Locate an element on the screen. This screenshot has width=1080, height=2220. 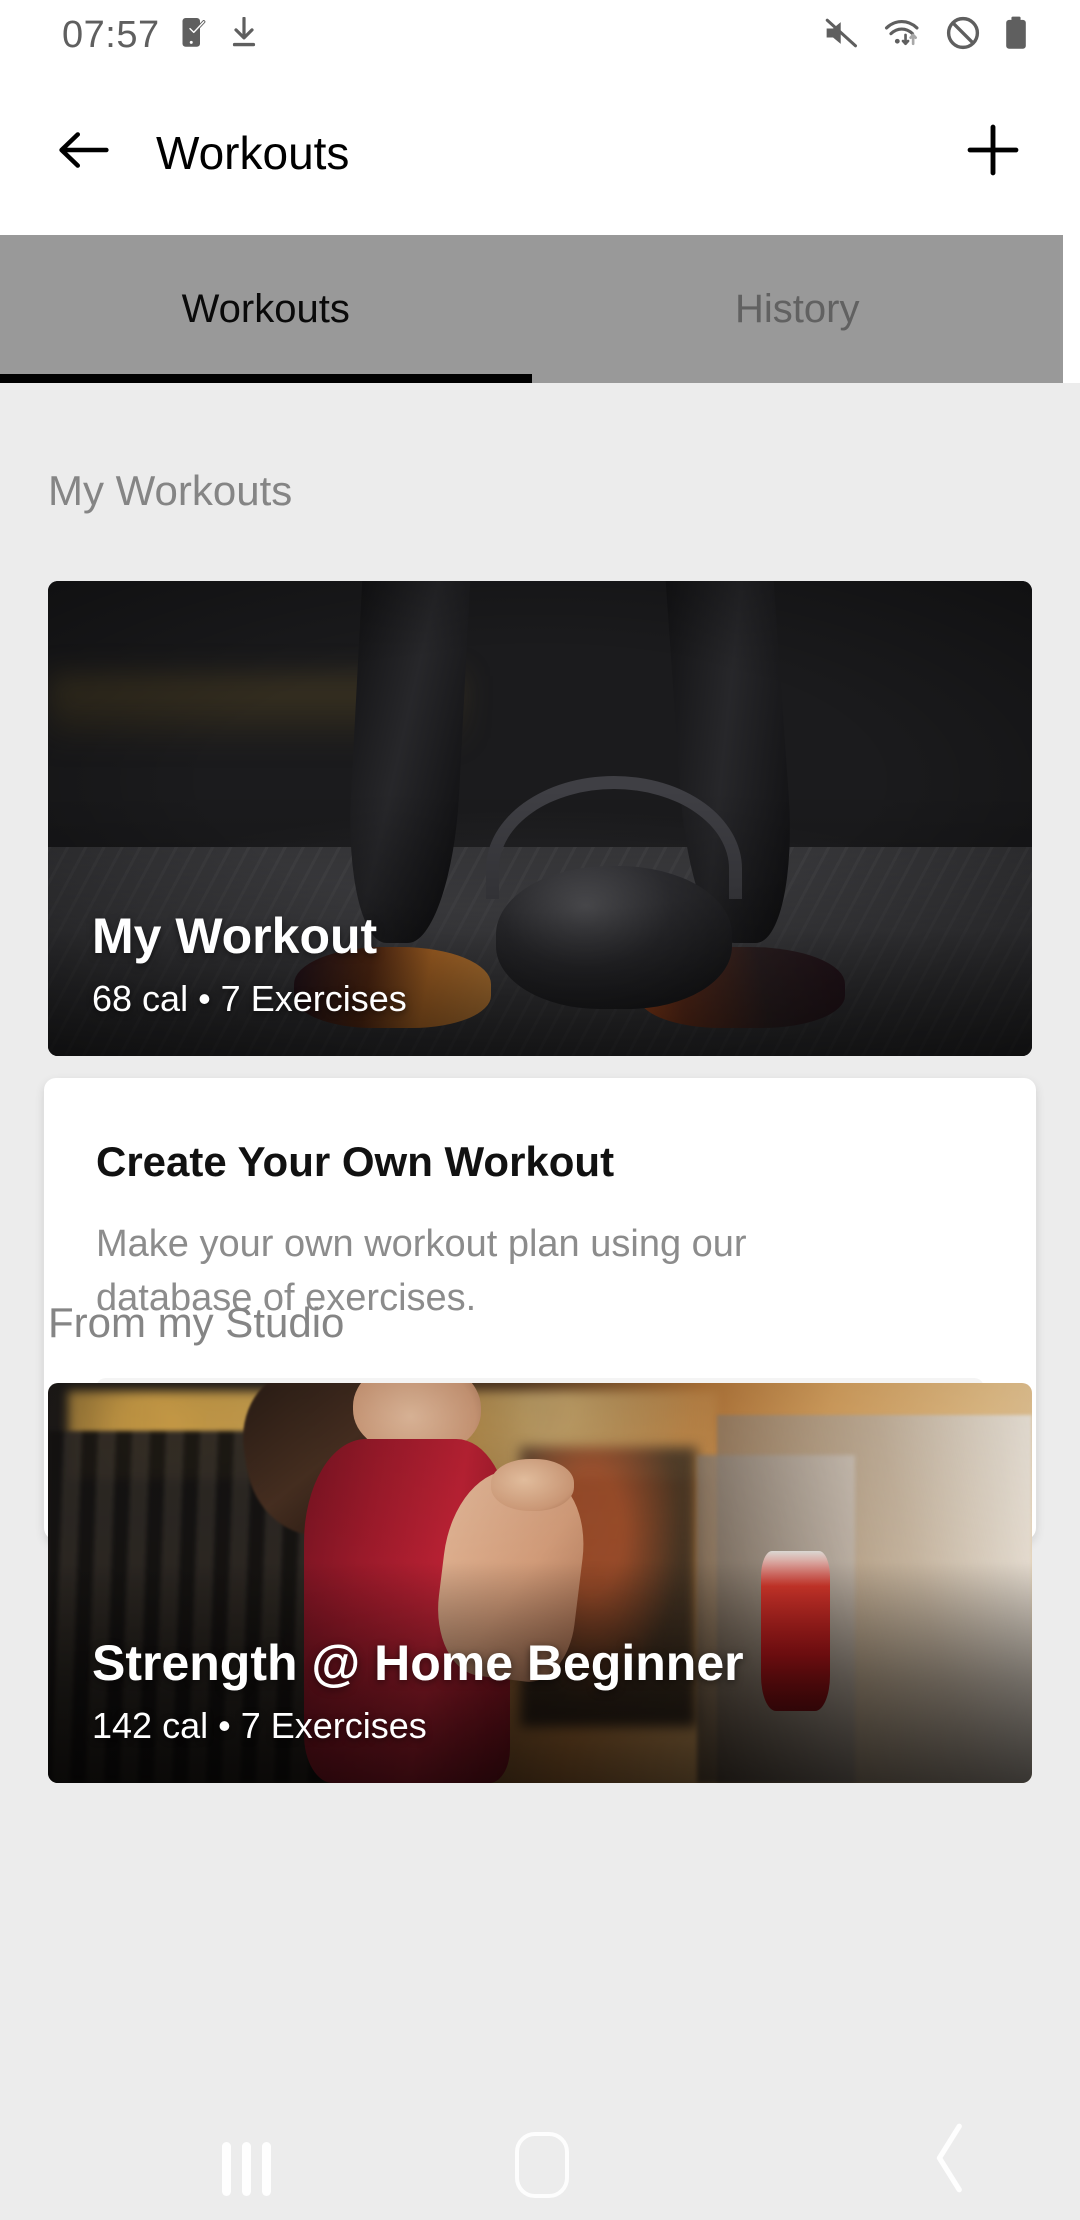
workout-card-title: Strength @ Home Beginner is located at coordinates (418, 1663).